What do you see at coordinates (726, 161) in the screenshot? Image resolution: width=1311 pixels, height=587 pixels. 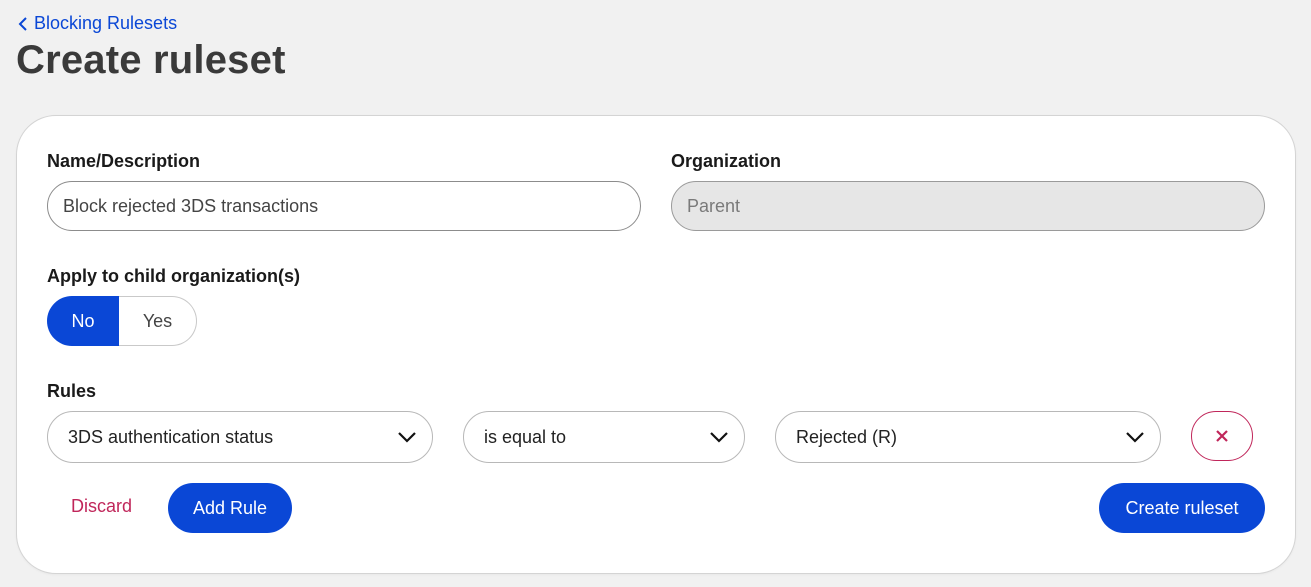 I see `organization-label: Organization` at bounding box center [726, 161].